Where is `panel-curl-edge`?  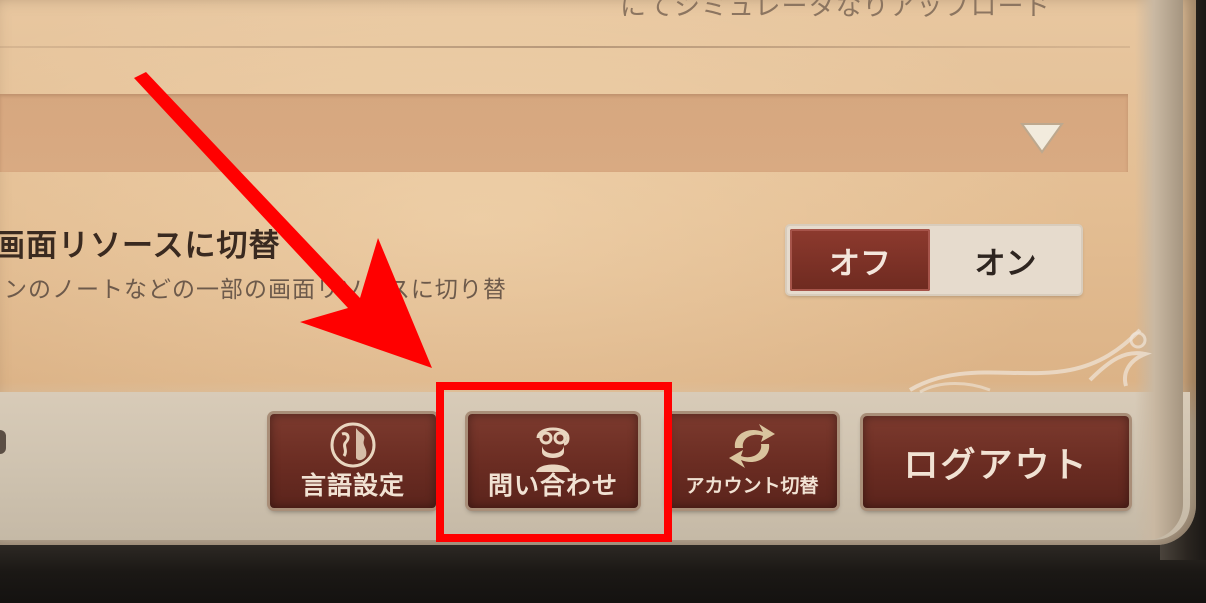 panel-curl-edge is located at coordinates (1159, 270).